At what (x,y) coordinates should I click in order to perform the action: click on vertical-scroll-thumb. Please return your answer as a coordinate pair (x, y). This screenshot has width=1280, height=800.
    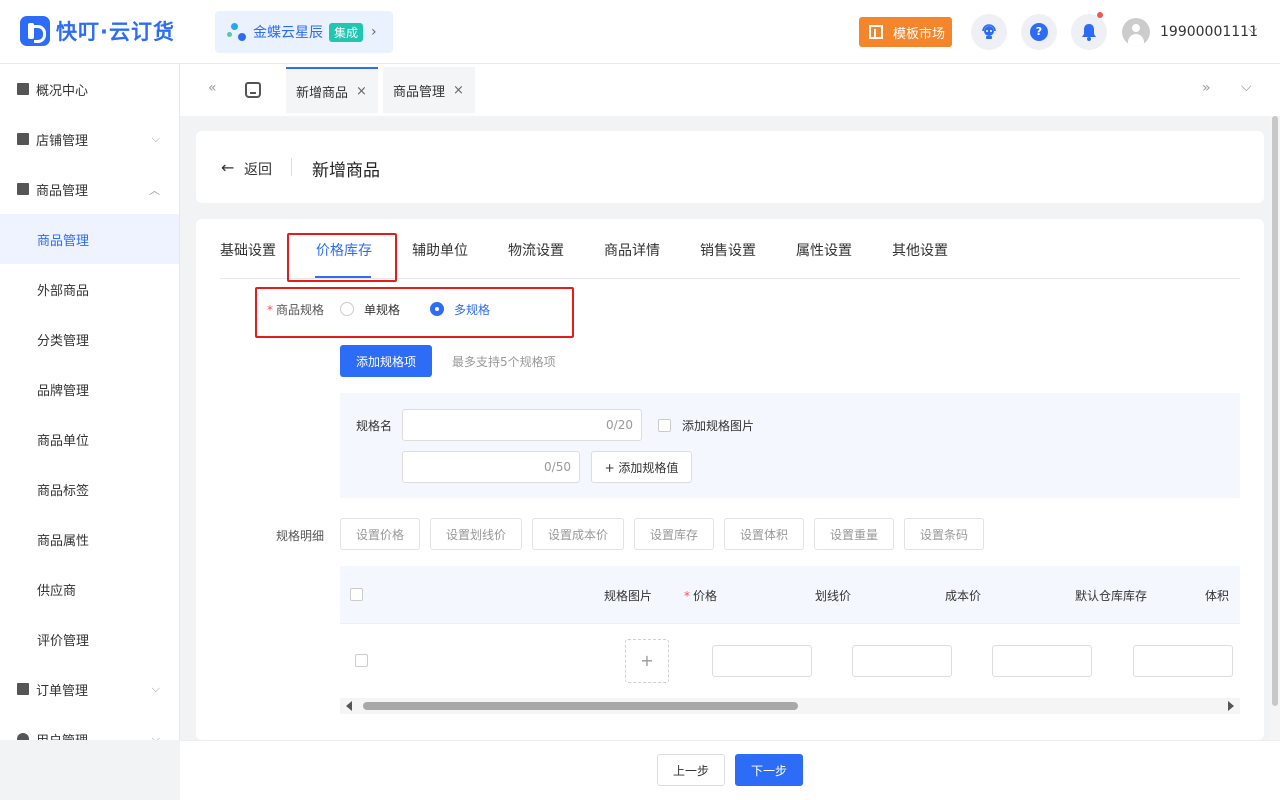
    Looking at the image, I should click on (1275, 411).